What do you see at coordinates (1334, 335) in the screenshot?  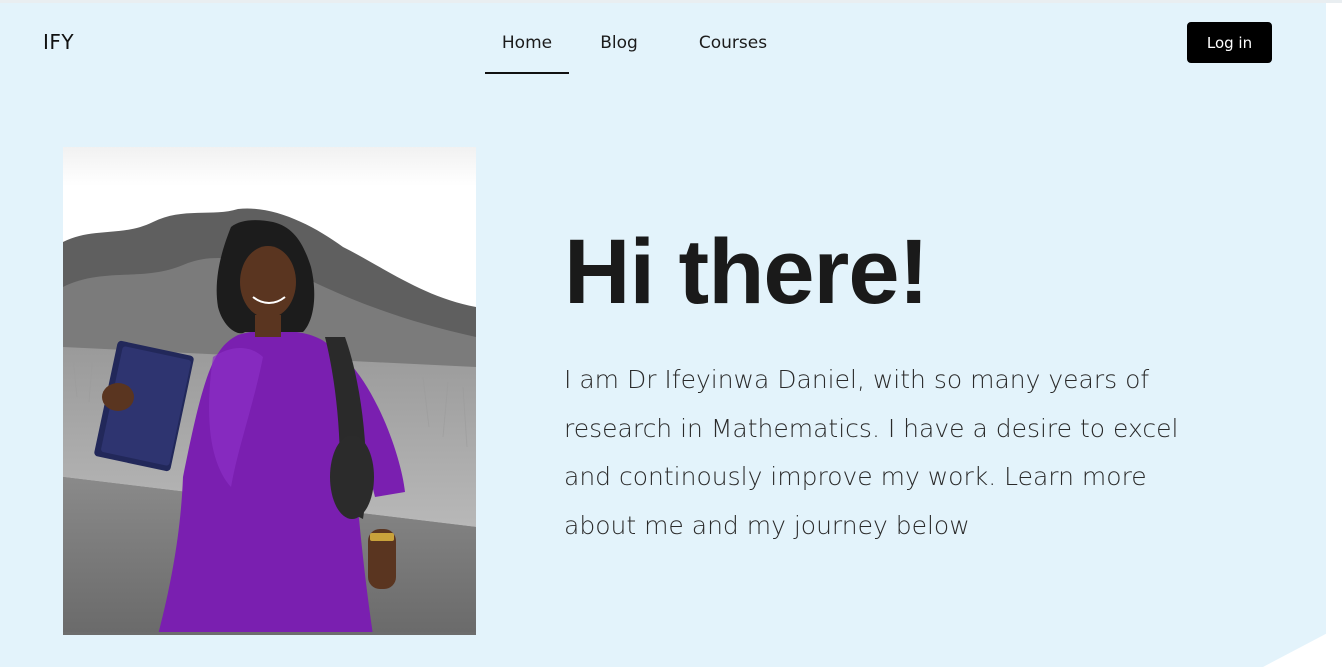 I see `page-edge` at bounding box center [1334, 335].